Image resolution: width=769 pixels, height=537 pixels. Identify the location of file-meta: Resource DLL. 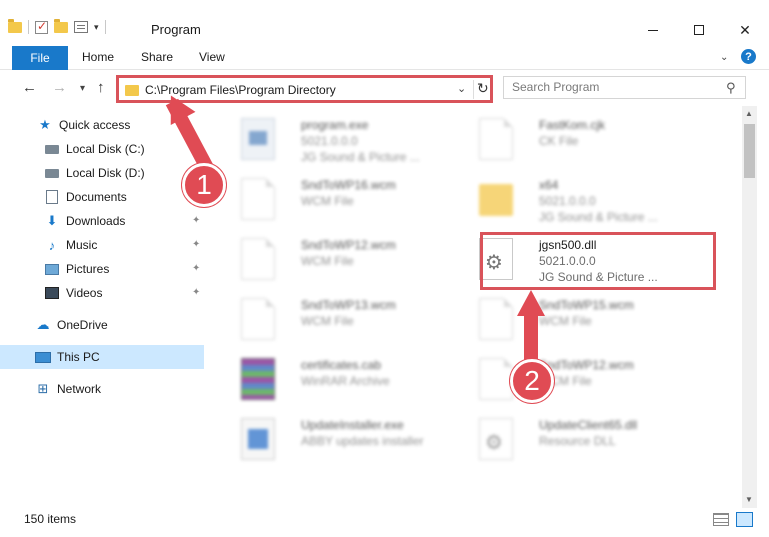
(577, 441).